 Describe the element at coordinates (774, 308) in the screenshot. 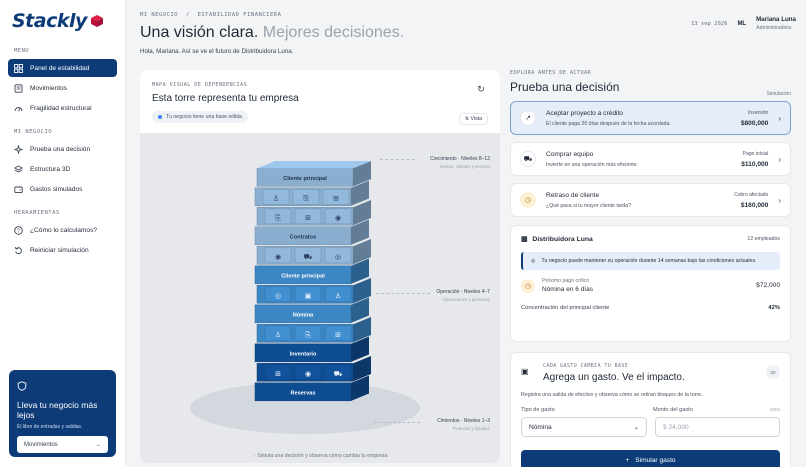

I see `concentration-value: 42%` at that location.